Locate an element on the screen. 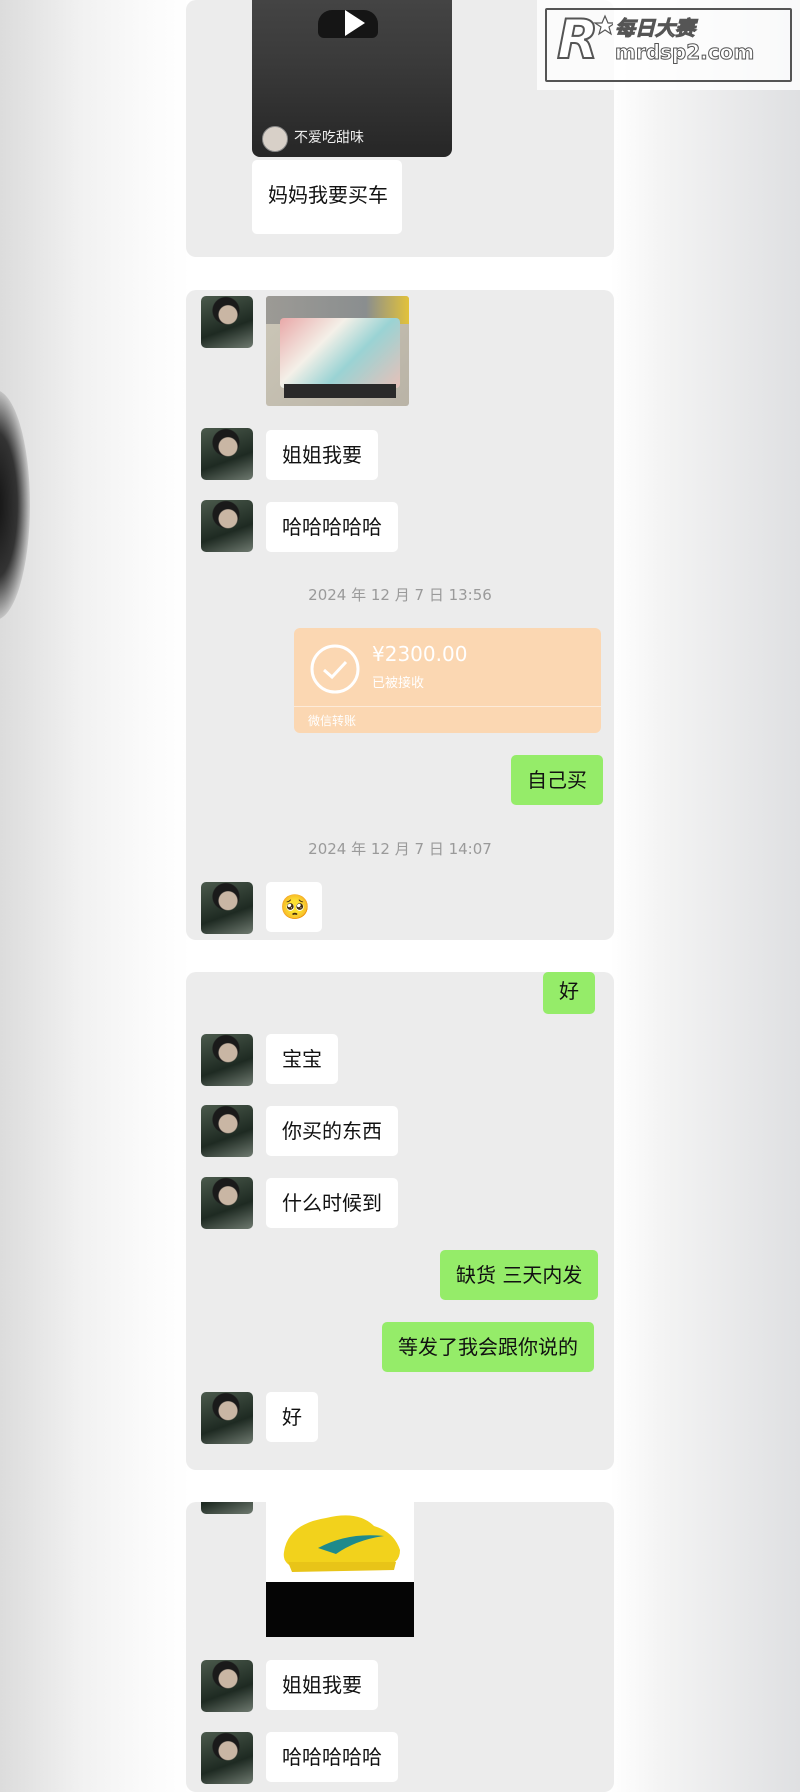  message-bubble: 什么时候到 is located at coordinates (332, 1203).